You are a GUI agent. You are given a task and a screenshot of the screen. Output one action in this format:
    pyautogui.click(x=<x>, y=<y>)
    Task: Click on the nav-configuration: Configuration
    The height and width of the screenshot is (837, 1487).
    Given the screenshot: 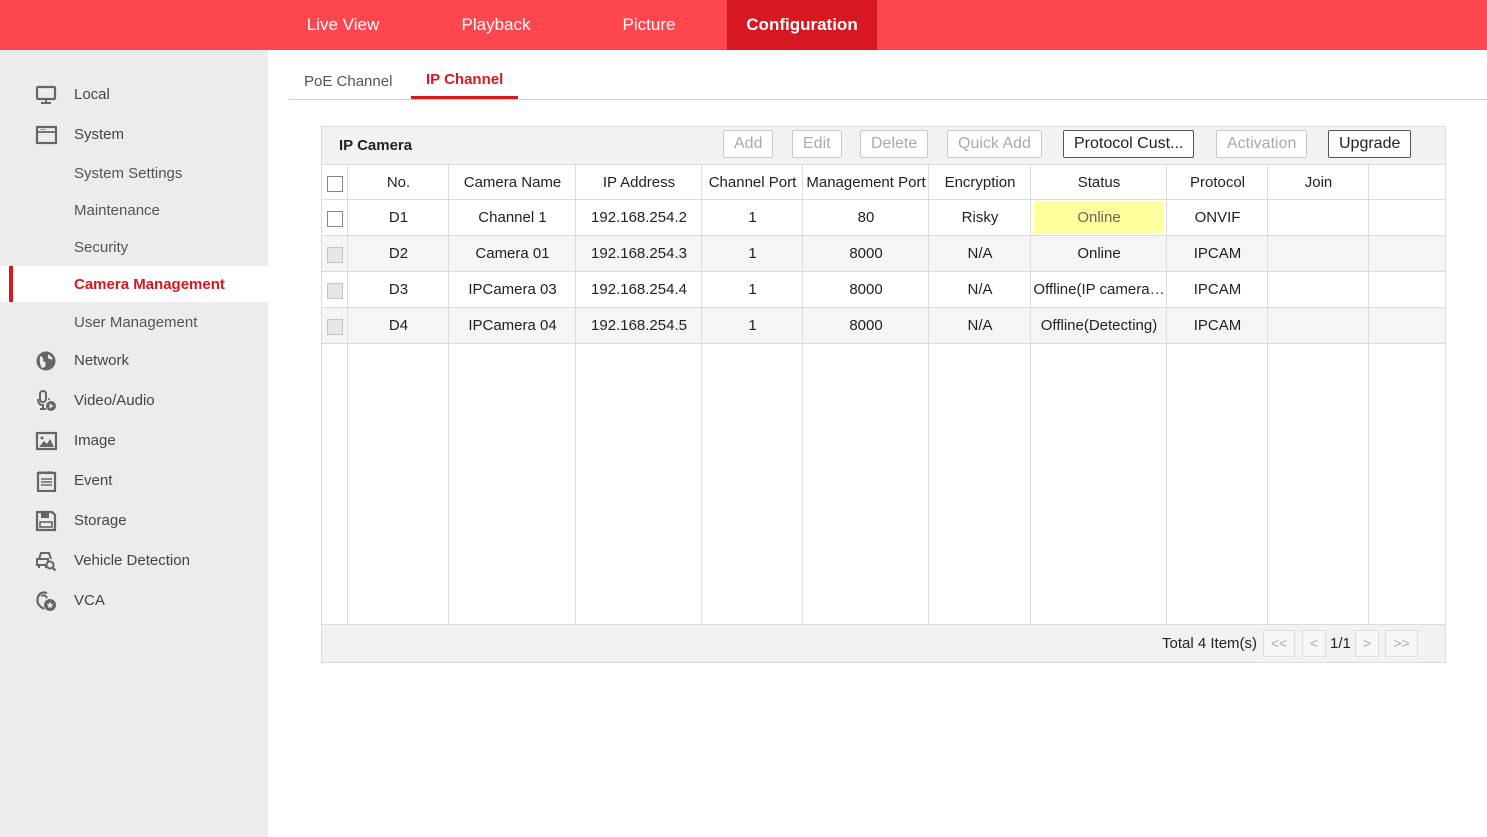 What is the action you would take?
    pyautogui.click(x=802, y=25)
    